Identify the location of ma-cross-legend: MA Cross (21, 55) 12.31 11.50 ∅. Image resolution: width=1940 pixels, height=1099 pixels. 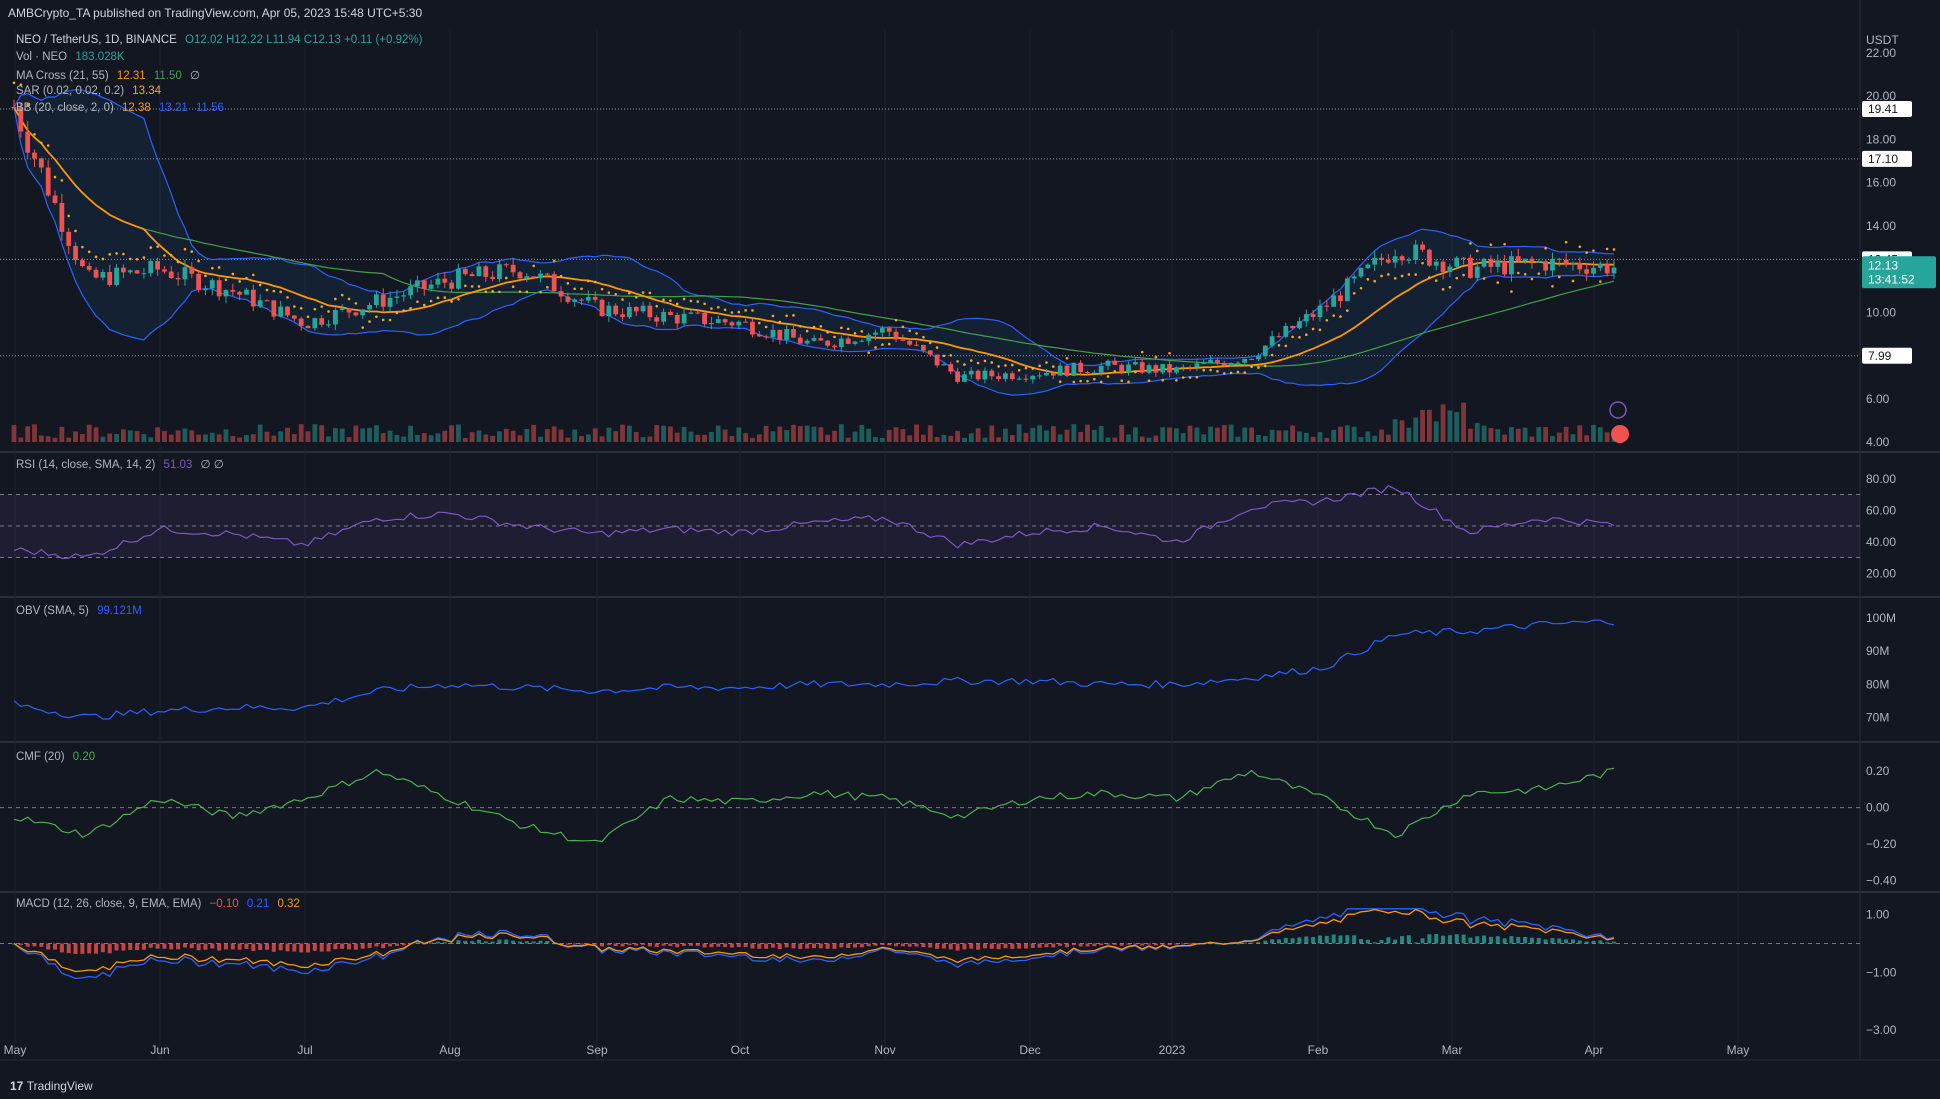
(110, 75).